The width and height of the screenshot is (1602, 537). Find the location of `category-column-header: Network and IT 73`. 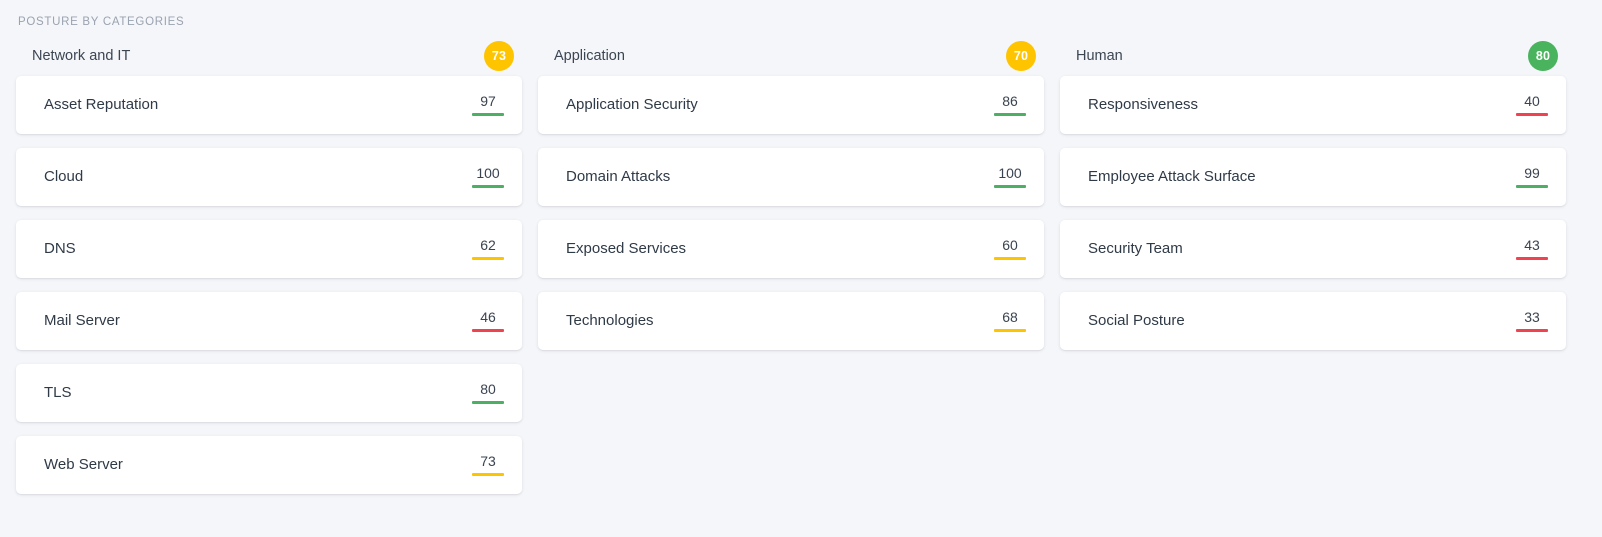

category-column-header: Network and IT 73 is located at coordinates (269, 56).